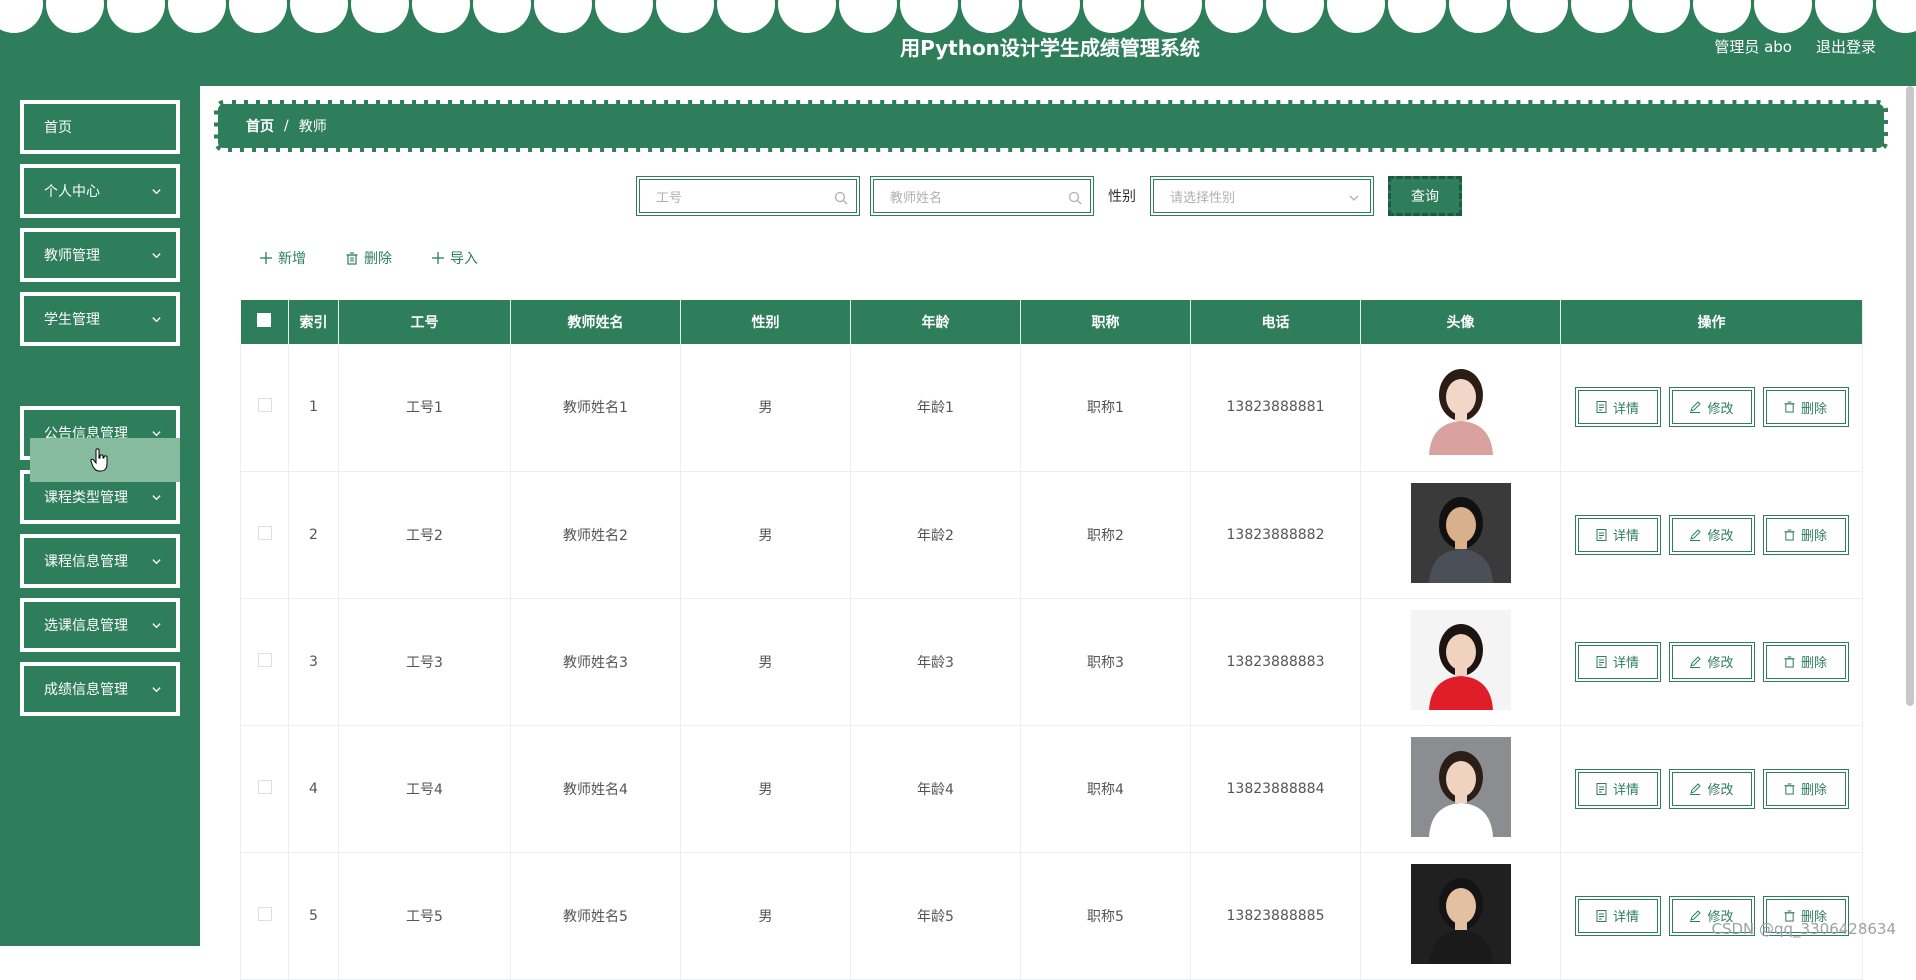  Describe the element at coordinates (314, 534) in the screenshot. I see `cell-index: 2` at that location.